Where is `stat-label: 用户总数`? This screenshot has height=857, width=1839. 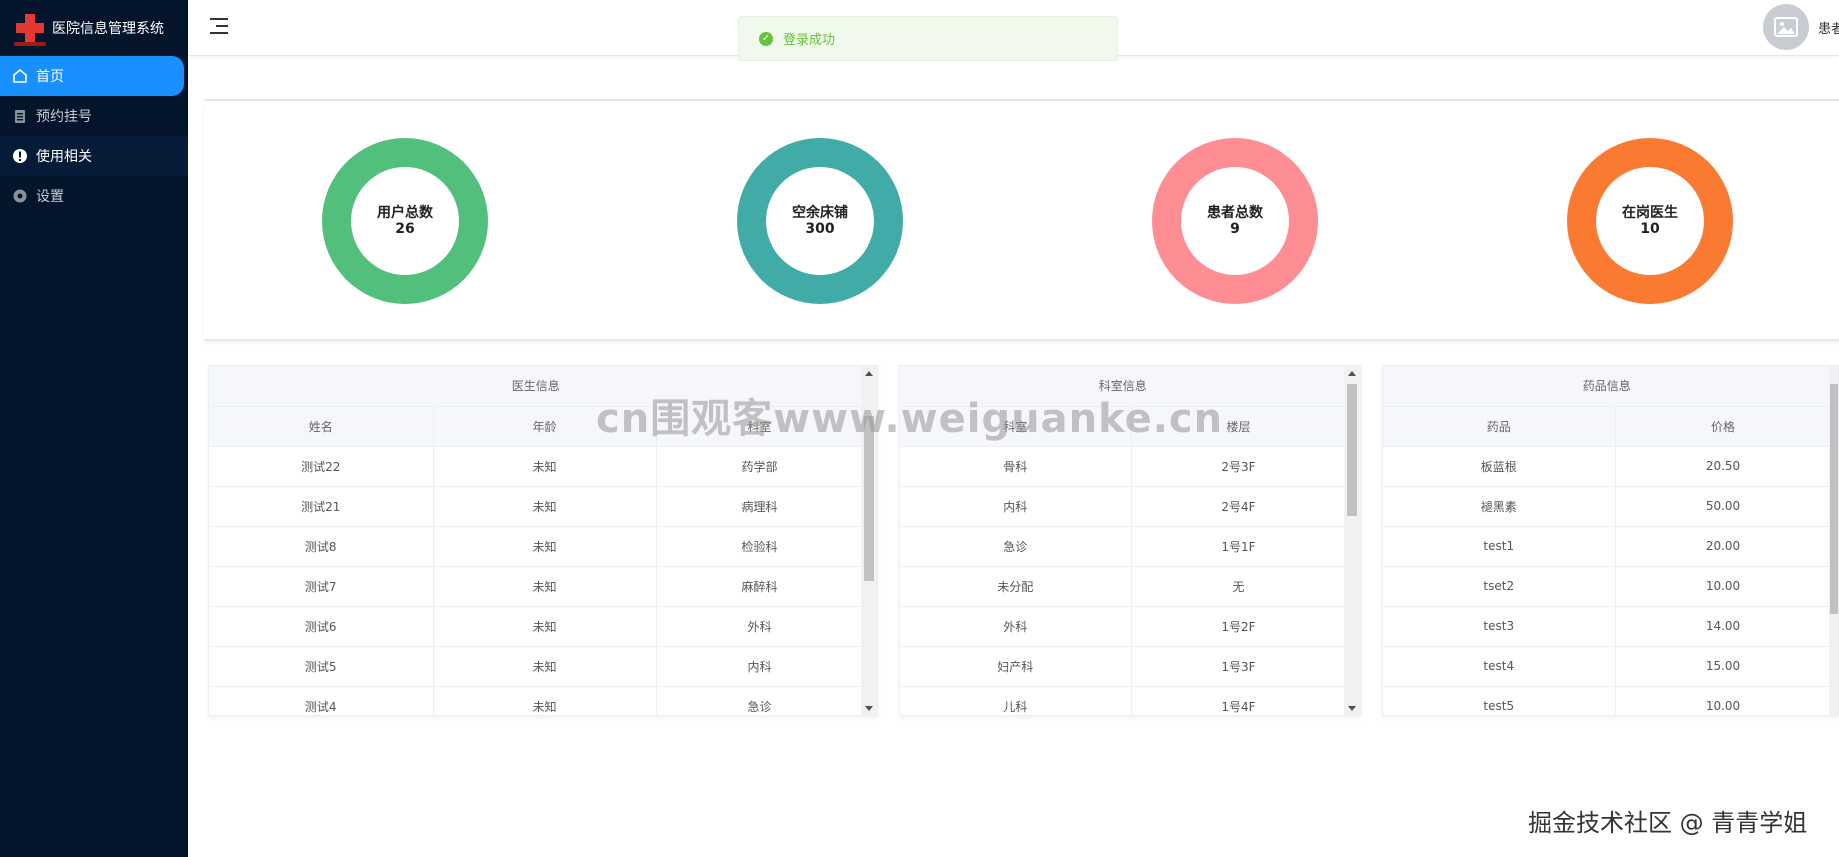
stat-label: 用户总数 is located at coordinates (405, 213).